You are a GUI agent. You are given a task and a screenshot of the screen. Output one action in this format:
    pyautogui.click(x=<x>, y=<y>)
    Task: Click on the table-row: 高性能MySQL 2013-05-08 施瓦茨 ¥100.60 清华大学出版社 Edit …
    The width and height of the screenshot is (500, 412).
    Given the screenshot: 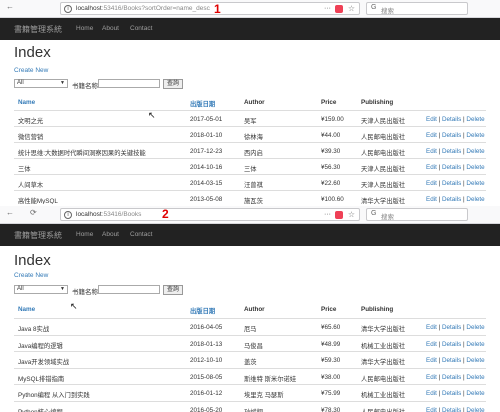 What is the action you would take?
    pyautogui.click(x=250, y=197)
    